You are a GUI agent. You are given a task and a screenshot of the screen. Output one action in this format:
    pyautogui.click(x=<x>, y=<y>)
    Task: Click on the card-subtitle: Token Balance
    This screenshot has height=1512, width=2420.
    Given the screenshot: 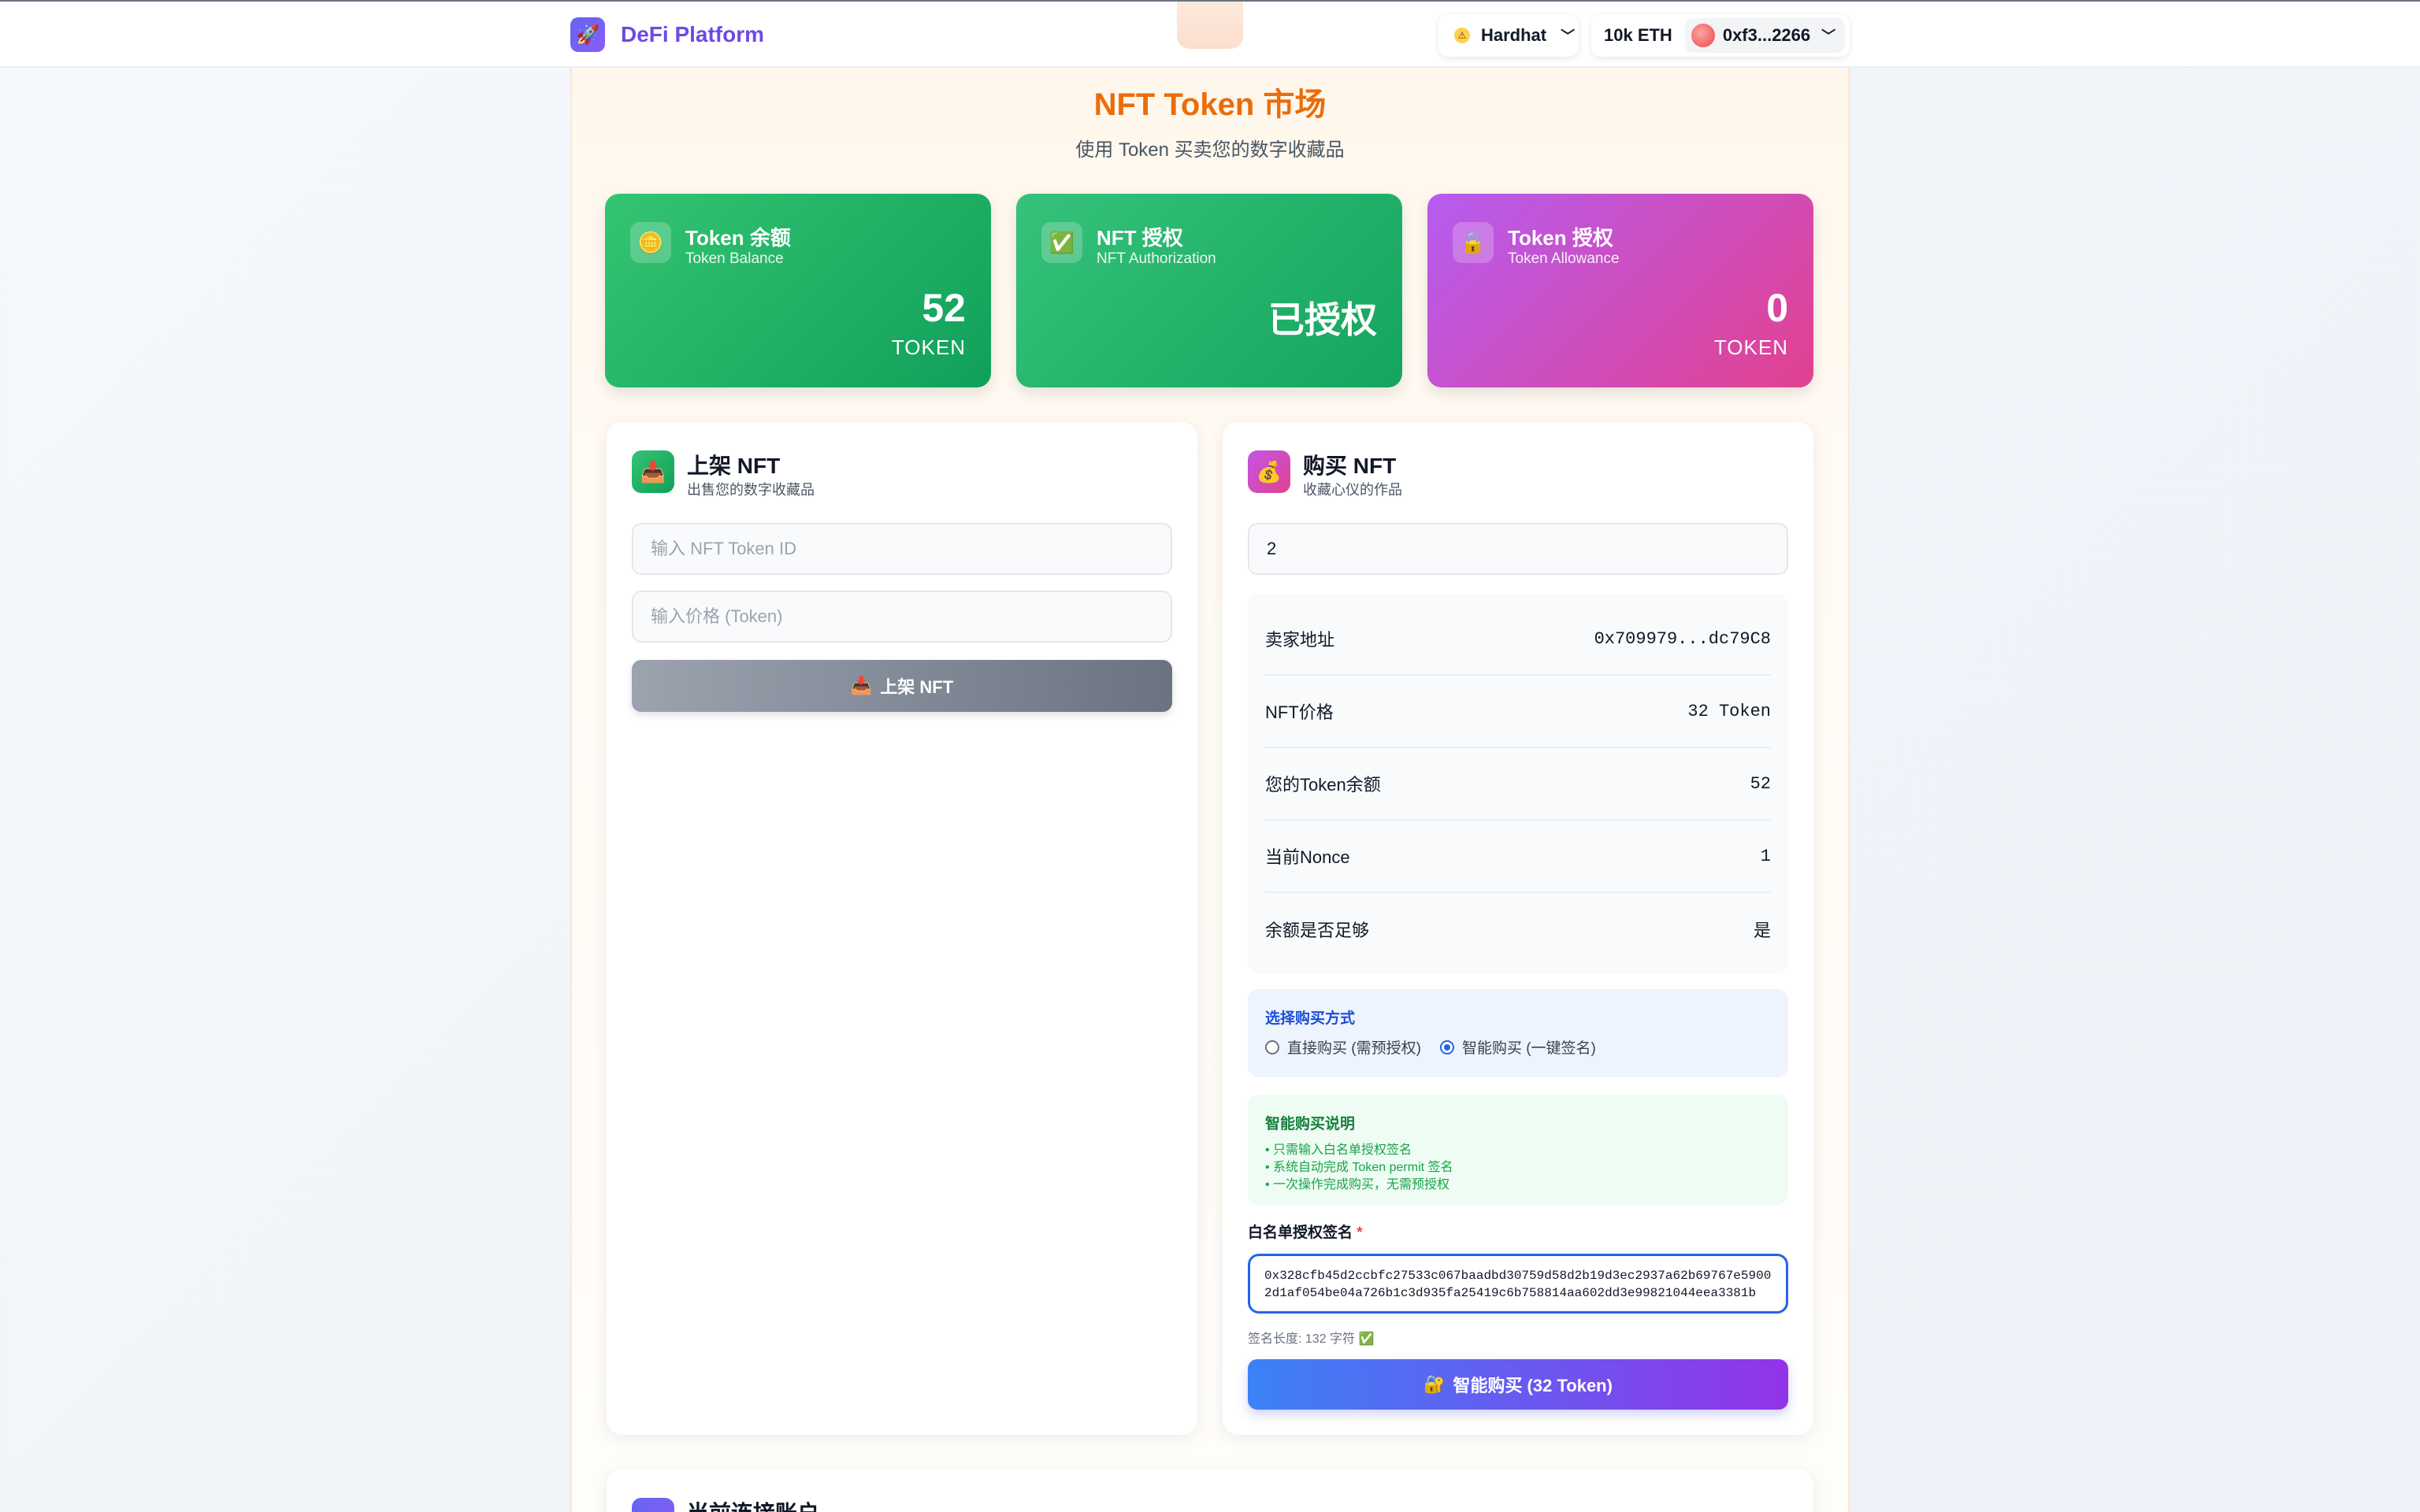 What is the action you would take?
    pyautogui.click(x=734, y=258)
    